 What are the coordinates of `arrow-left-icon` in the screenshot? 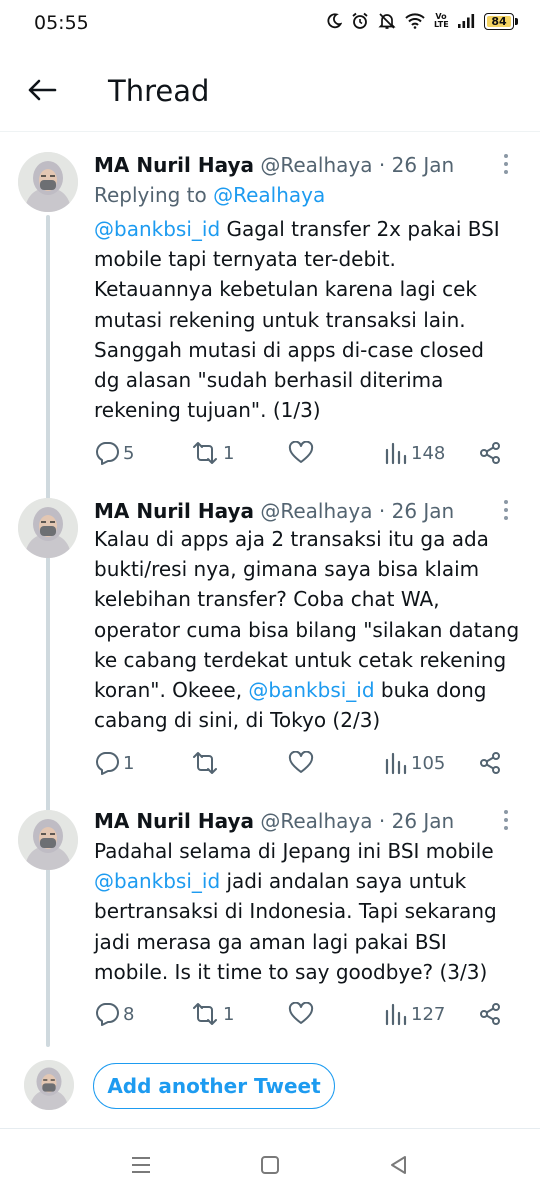 It's located at (42, 92).